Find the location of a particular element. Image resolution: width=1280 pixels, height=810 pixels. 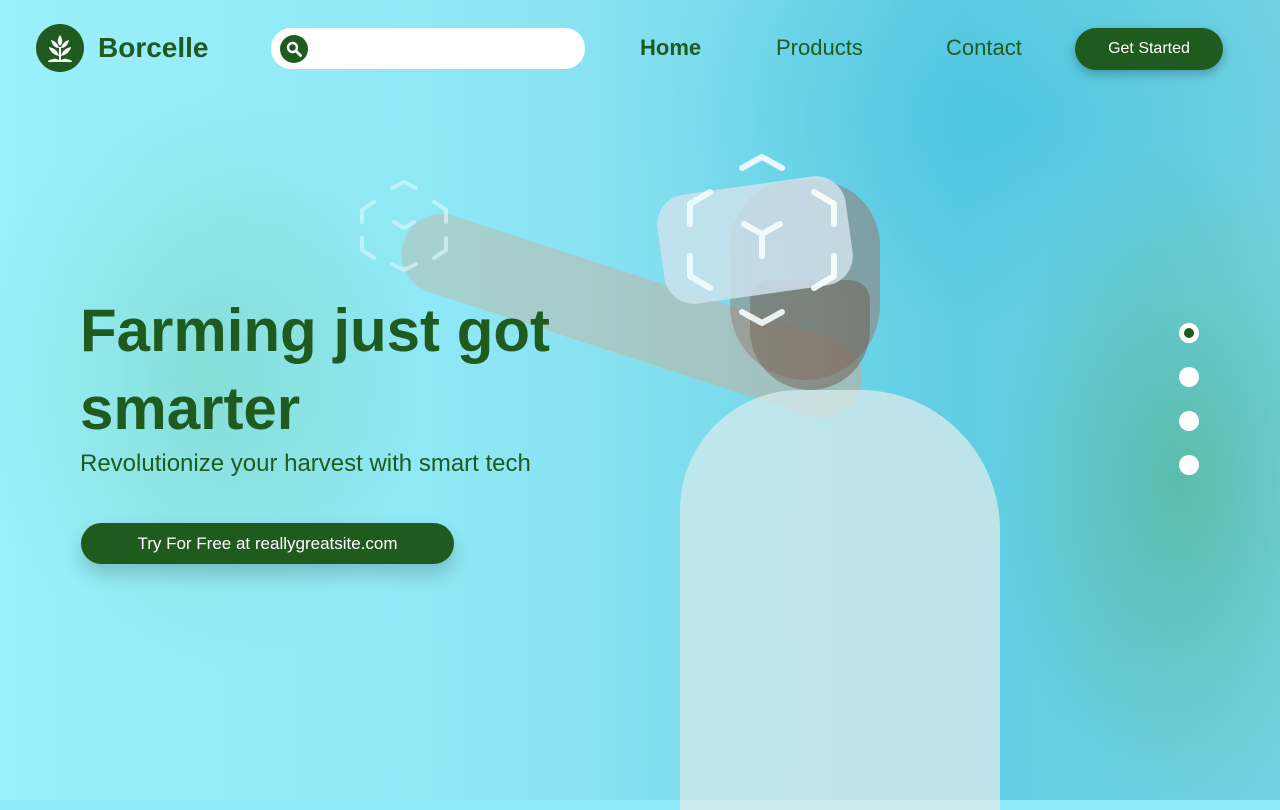

search-icon is located at coordinates (294, 49).